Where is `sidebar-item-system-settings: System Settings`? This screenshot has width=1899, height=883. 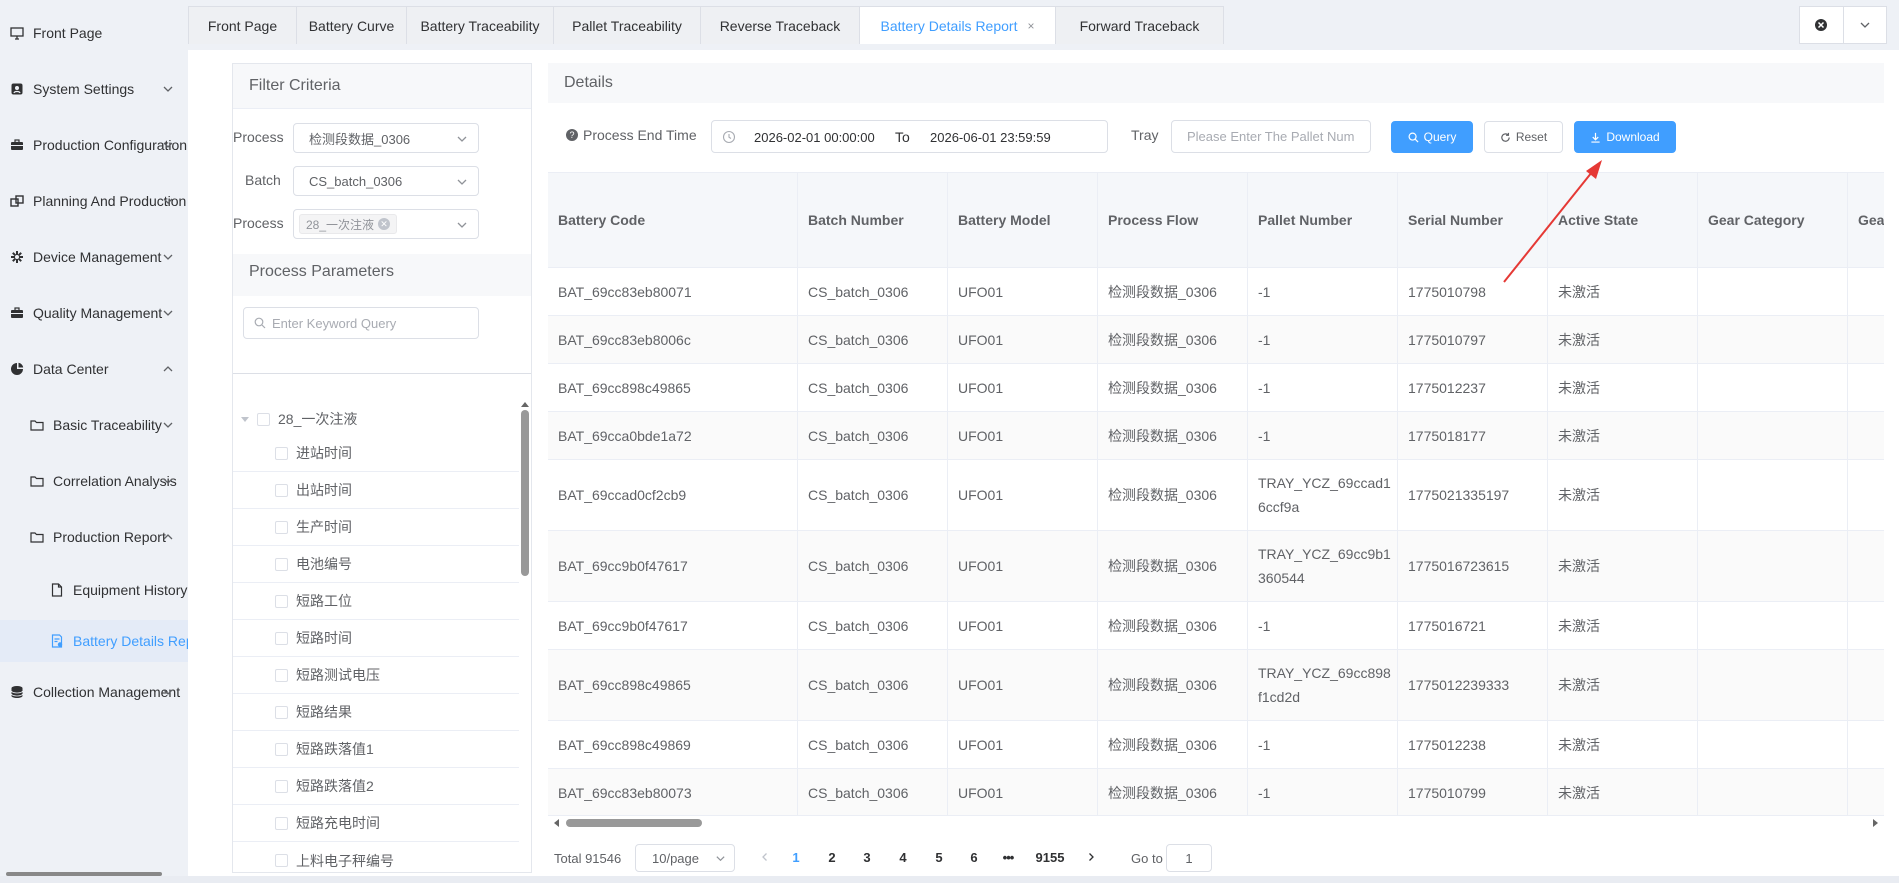
sidebar-item-system-settings: System Settings is located at coordinates (94, 89).